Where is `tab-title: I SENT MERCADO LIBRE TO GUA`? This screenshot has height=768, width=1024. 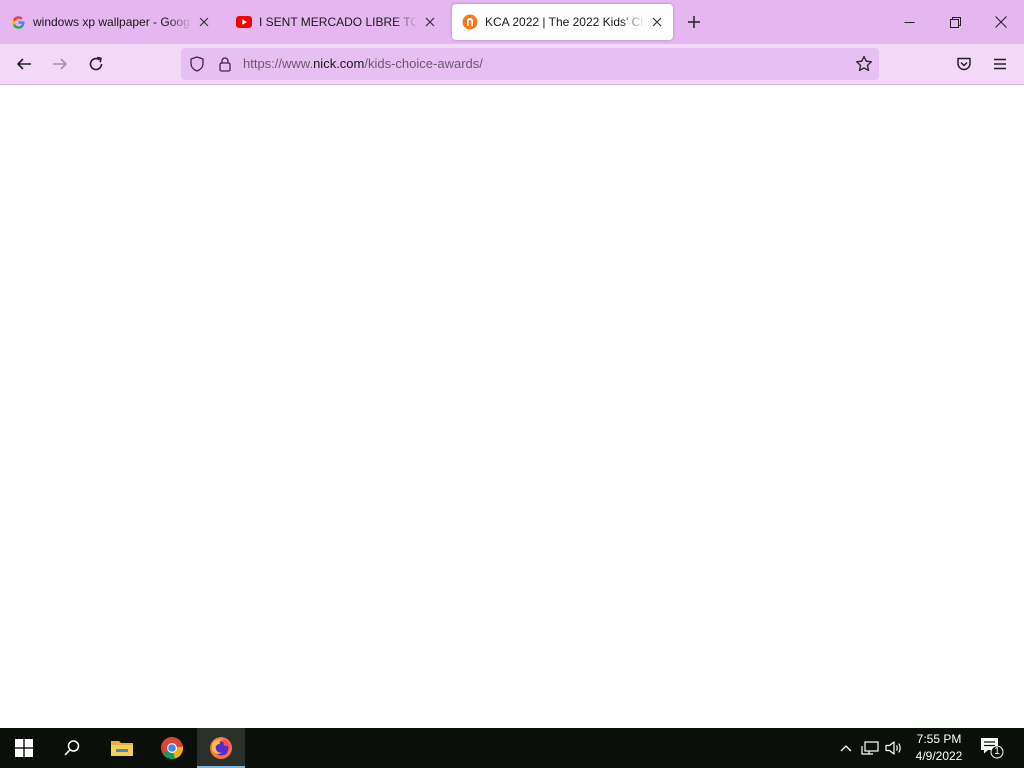
tab-title: I SENT MERCADO LIBRE TO GUA is located at coordinates (338, 22).